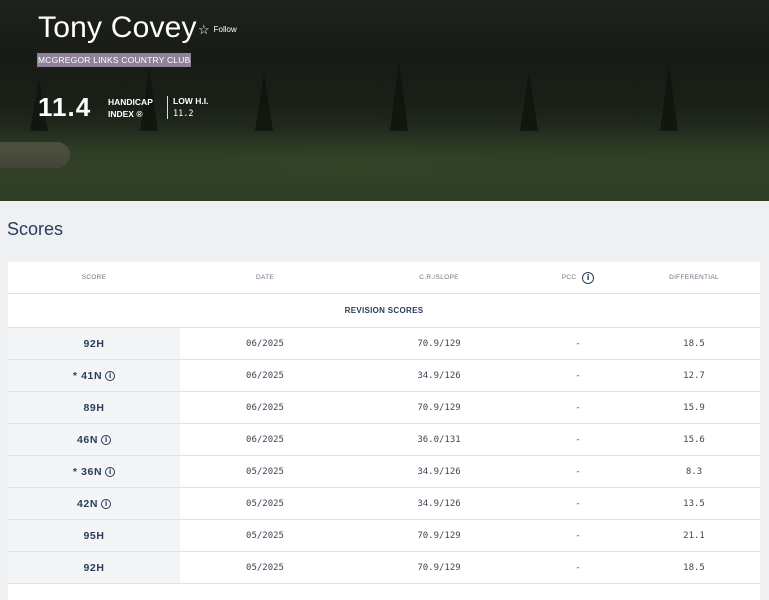 The width and height of the screenshot is (769, 600). What do you see at coordinates (117, 27) in the screenshot?
I see `player-name: Tony Covey` at bounding box center [117, 27].